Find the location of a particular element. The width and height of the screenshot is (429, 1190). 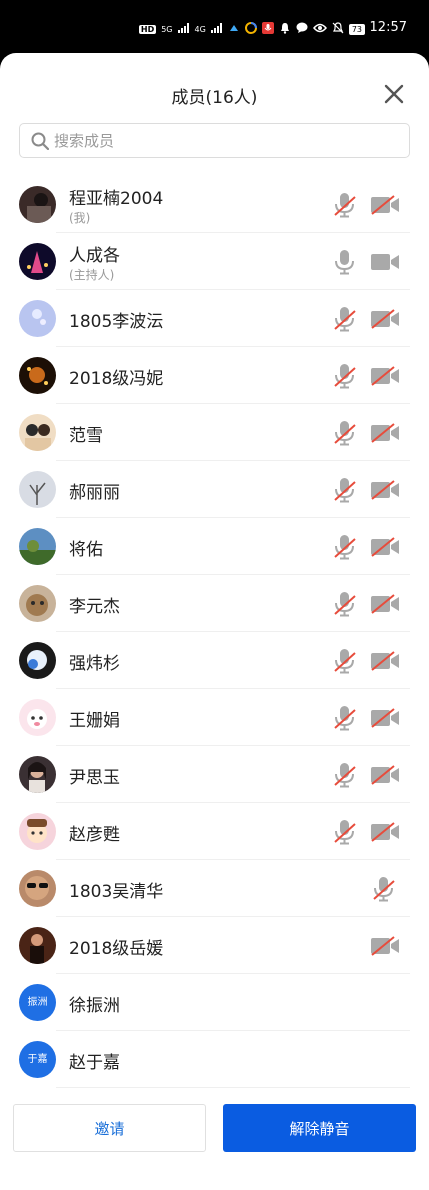

invite-button: 邀请 is located at coordinates (109, 1128).